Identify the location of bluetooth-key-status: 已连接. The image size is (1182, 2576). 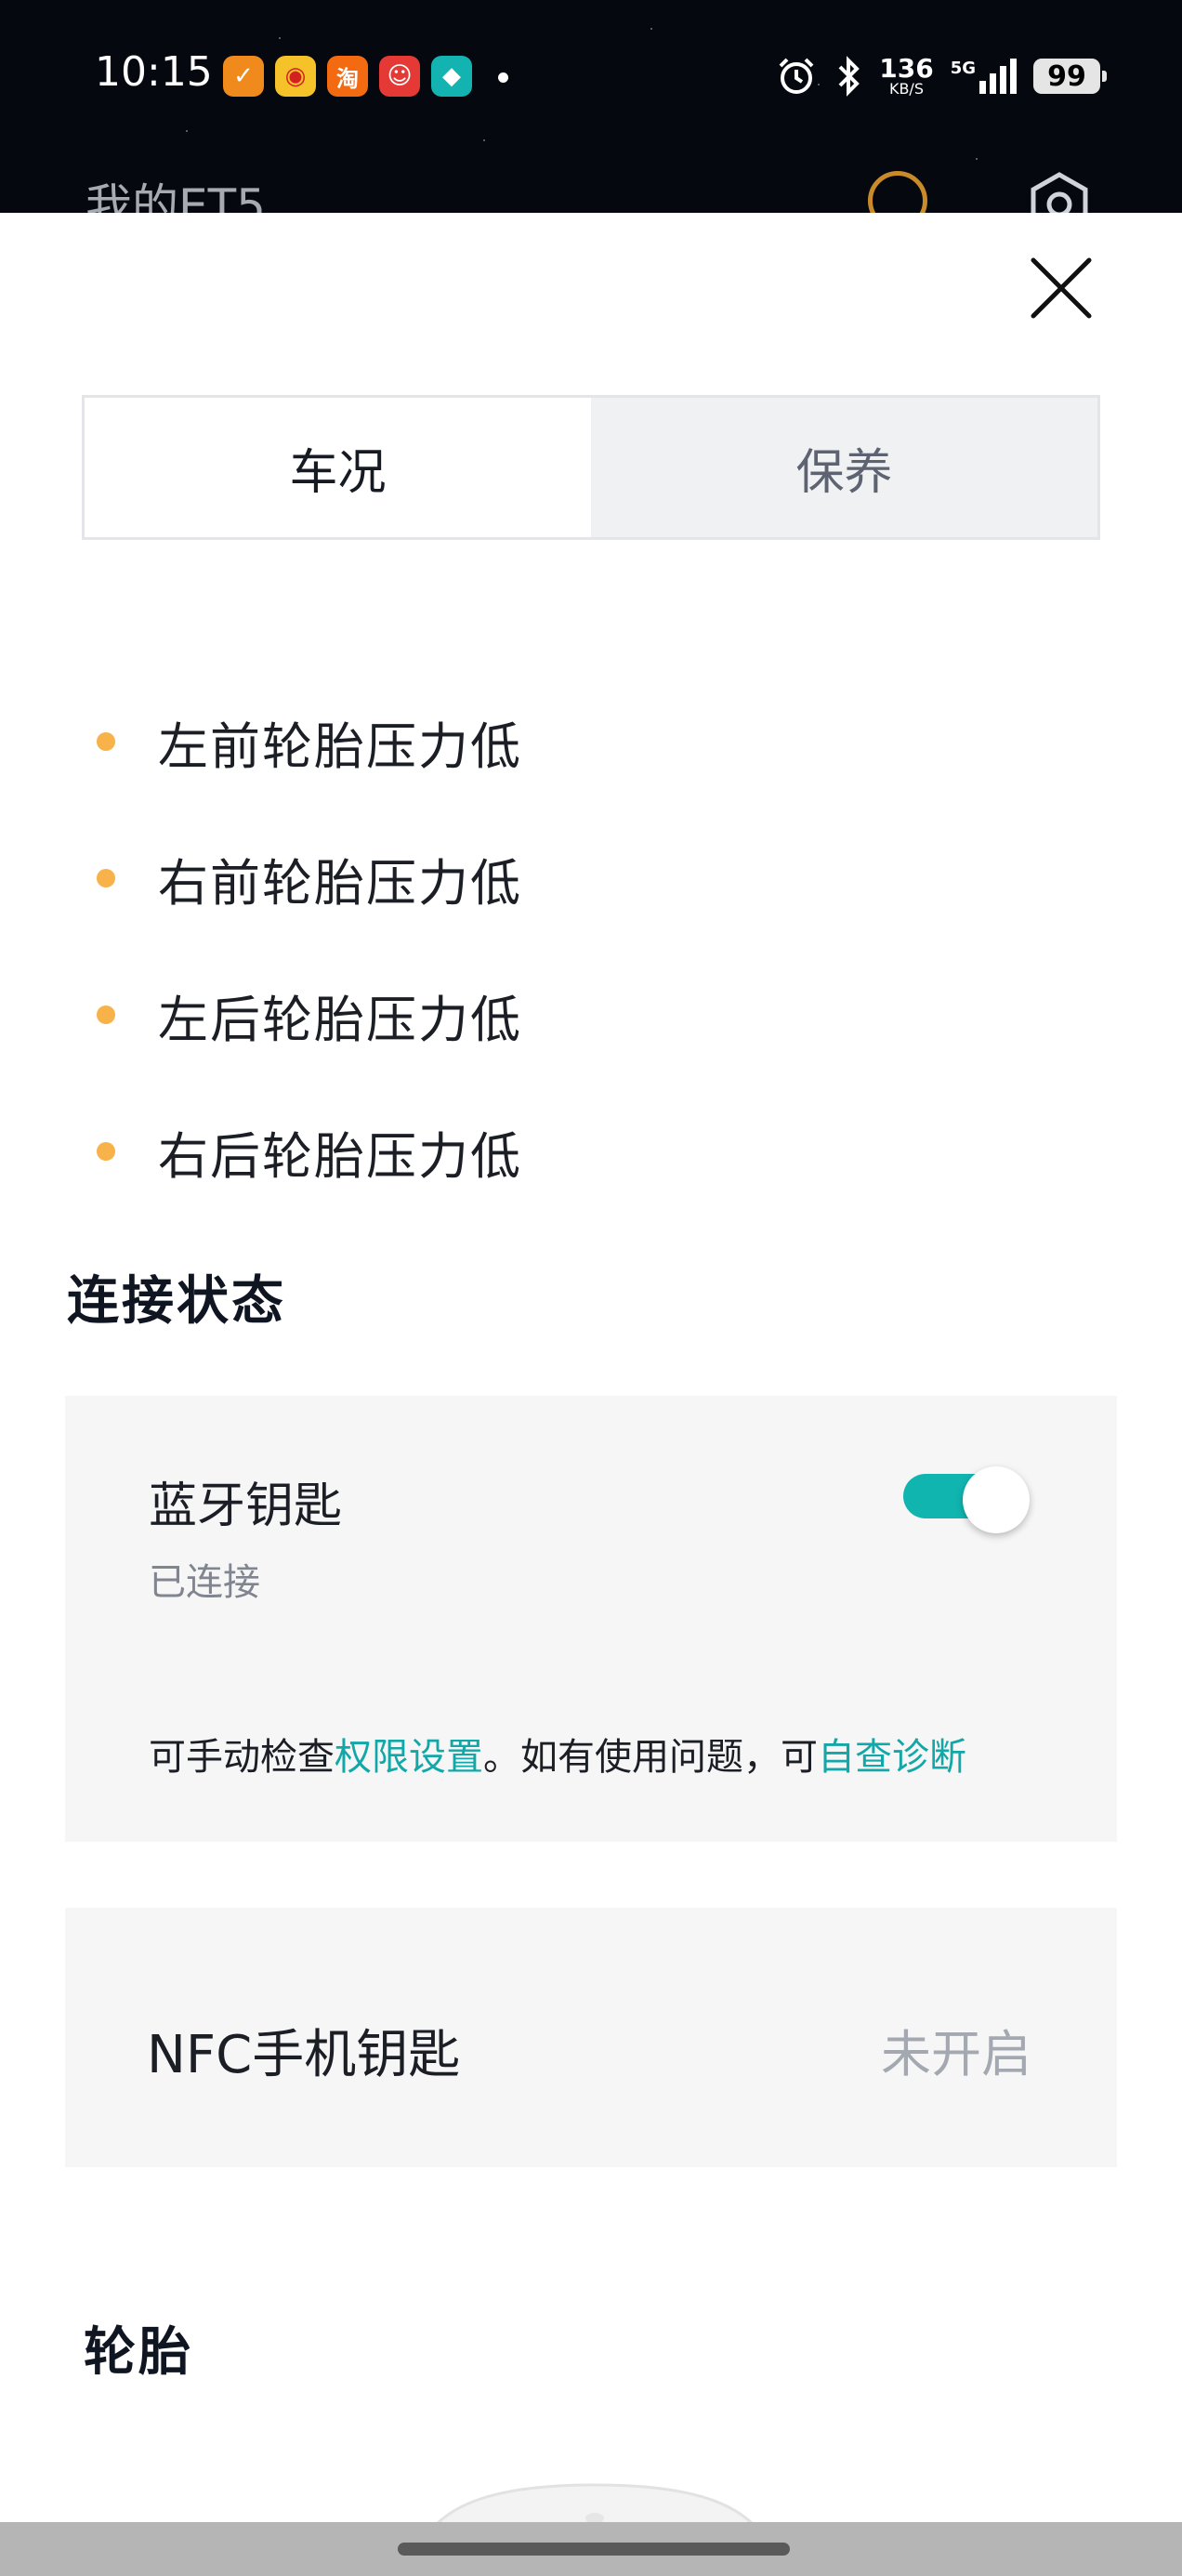
(204, 1582).